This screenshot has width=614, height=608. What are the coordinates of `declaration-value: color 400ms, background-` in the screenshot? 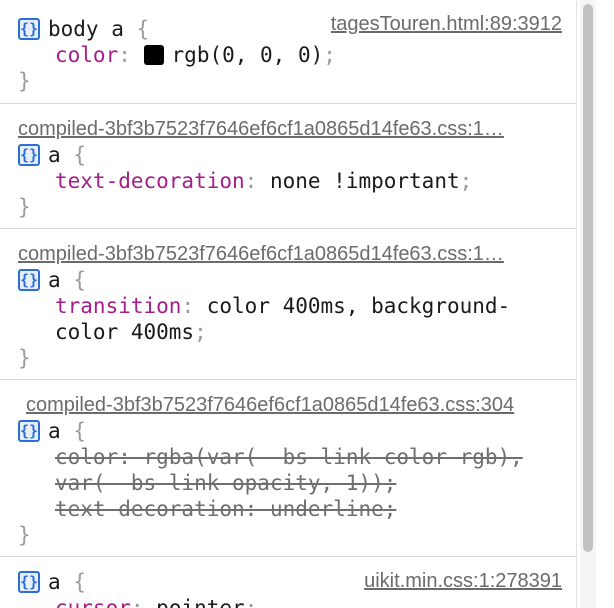 It's located at (358, 306).